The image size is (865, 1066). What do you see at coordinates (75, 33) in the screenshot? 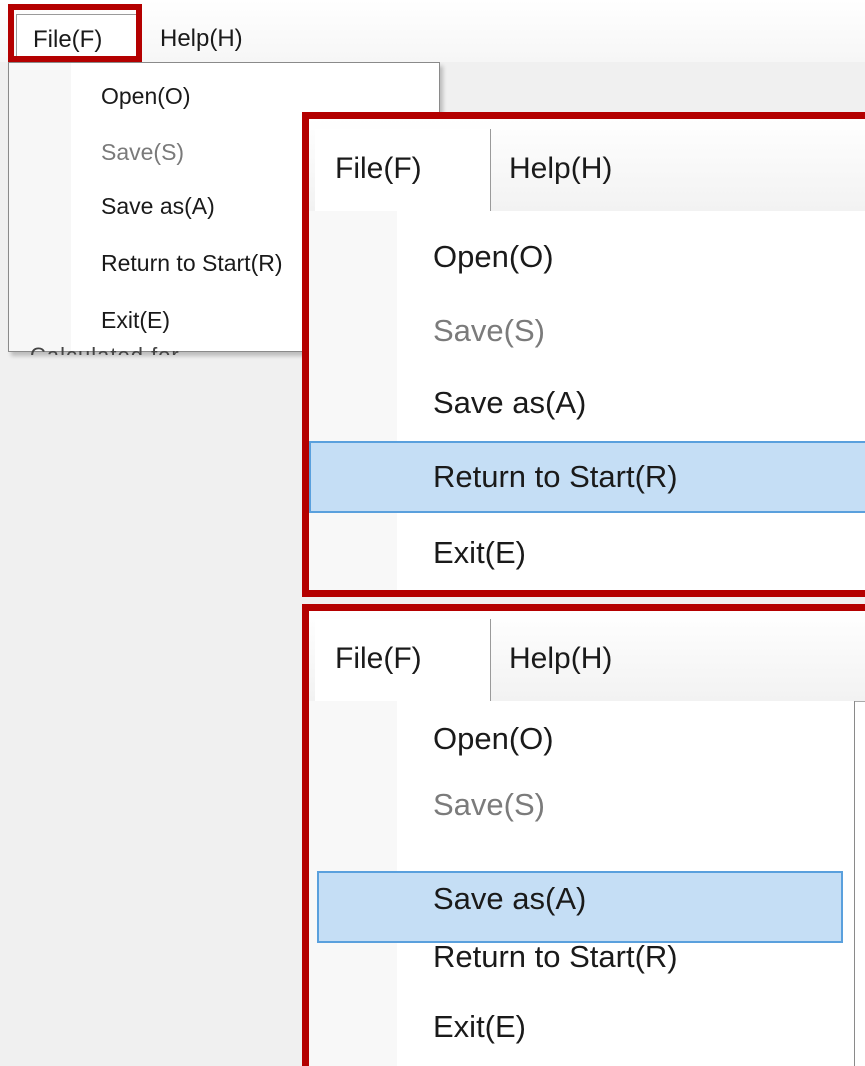
I see `file-menu-highlight-box` at bounding box center [75, 33].